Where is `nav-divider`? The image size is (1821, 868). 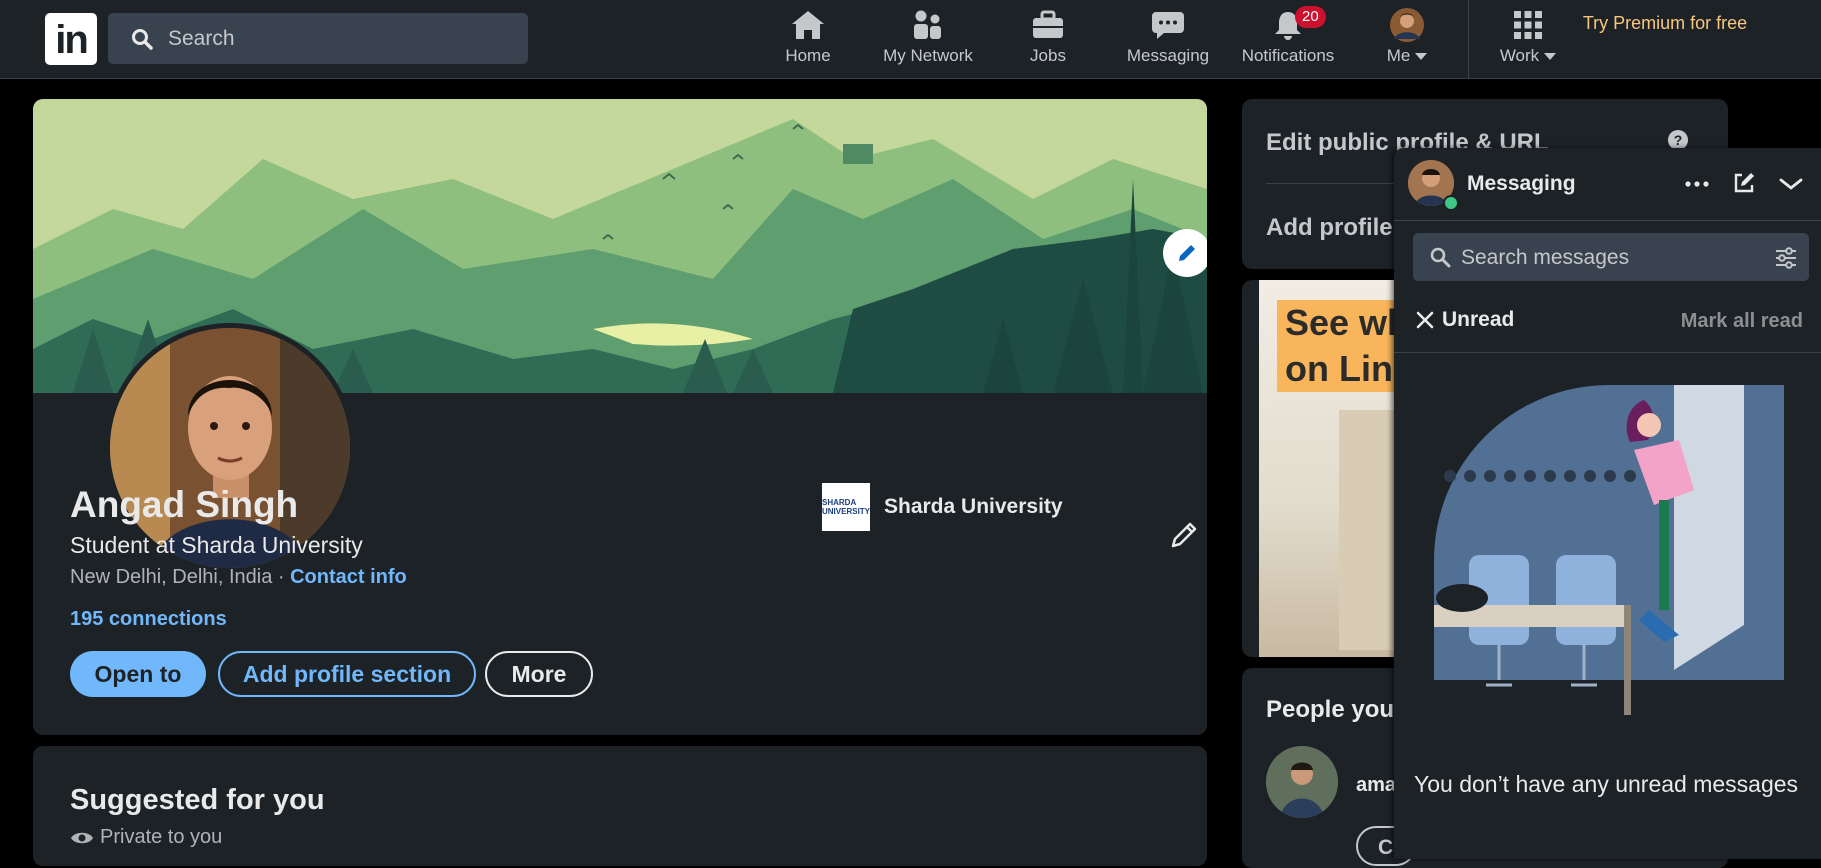 nav-divider is located at coordinates (1468, 39).